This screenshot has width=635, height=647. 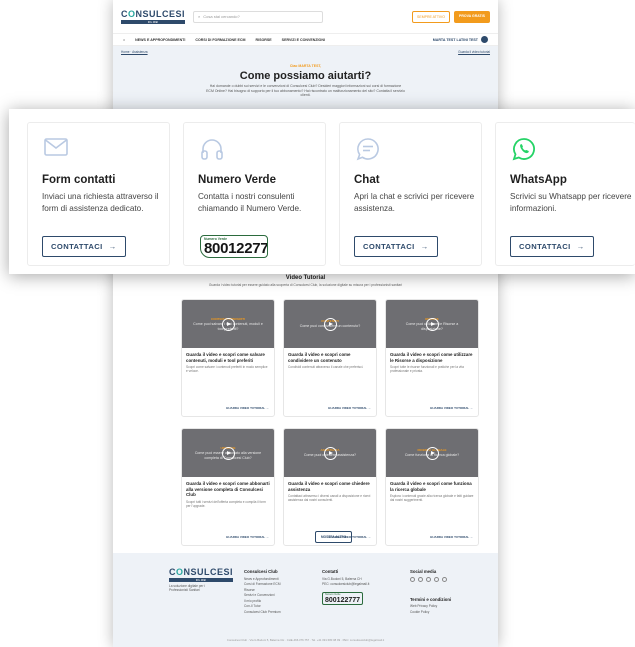 What do you see at coordinates (472, 16) in the screenshot?
I see `trial-button: PROVA GRATIS` at bounding box center [472, 16].